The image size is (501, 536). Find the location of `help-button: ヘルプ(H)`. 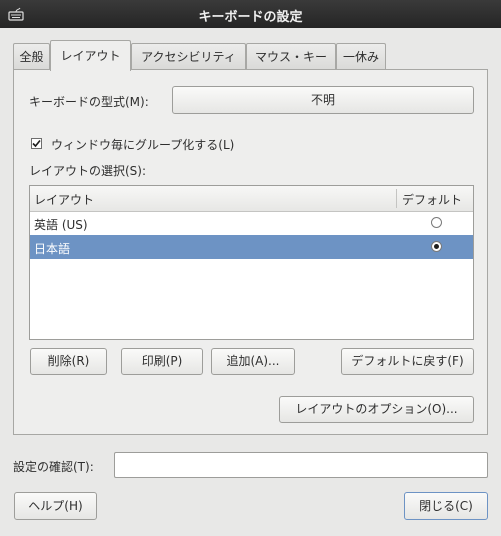

help-button: ヘルプ(H) is located at coordinates (55, 506).